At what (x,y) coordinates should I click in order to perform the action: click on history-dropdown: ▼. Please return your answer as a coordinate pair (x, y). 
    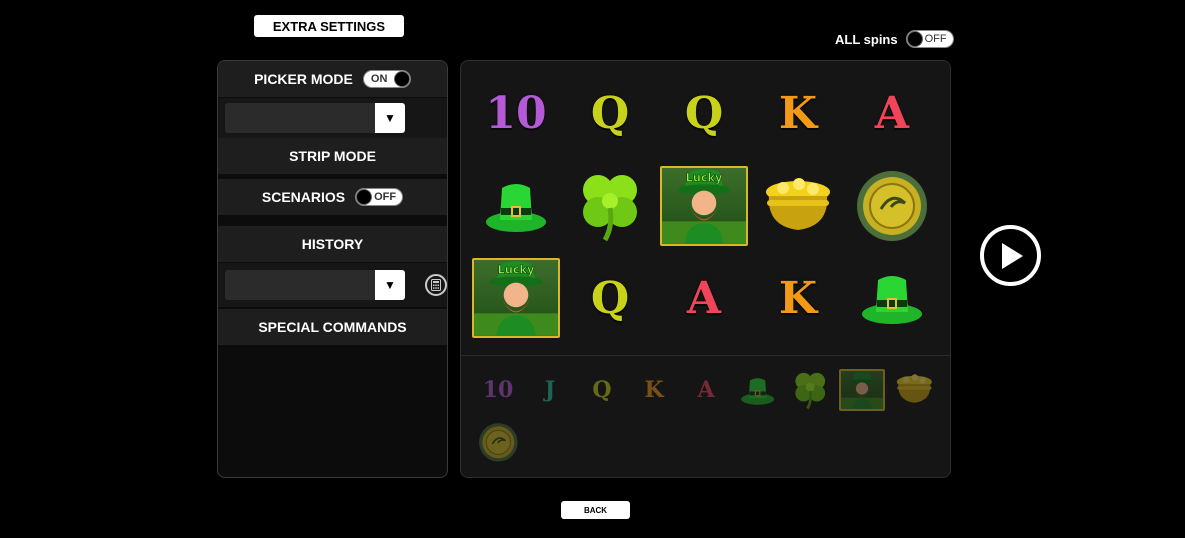
    Looking at the image, I should click on (315, 285).